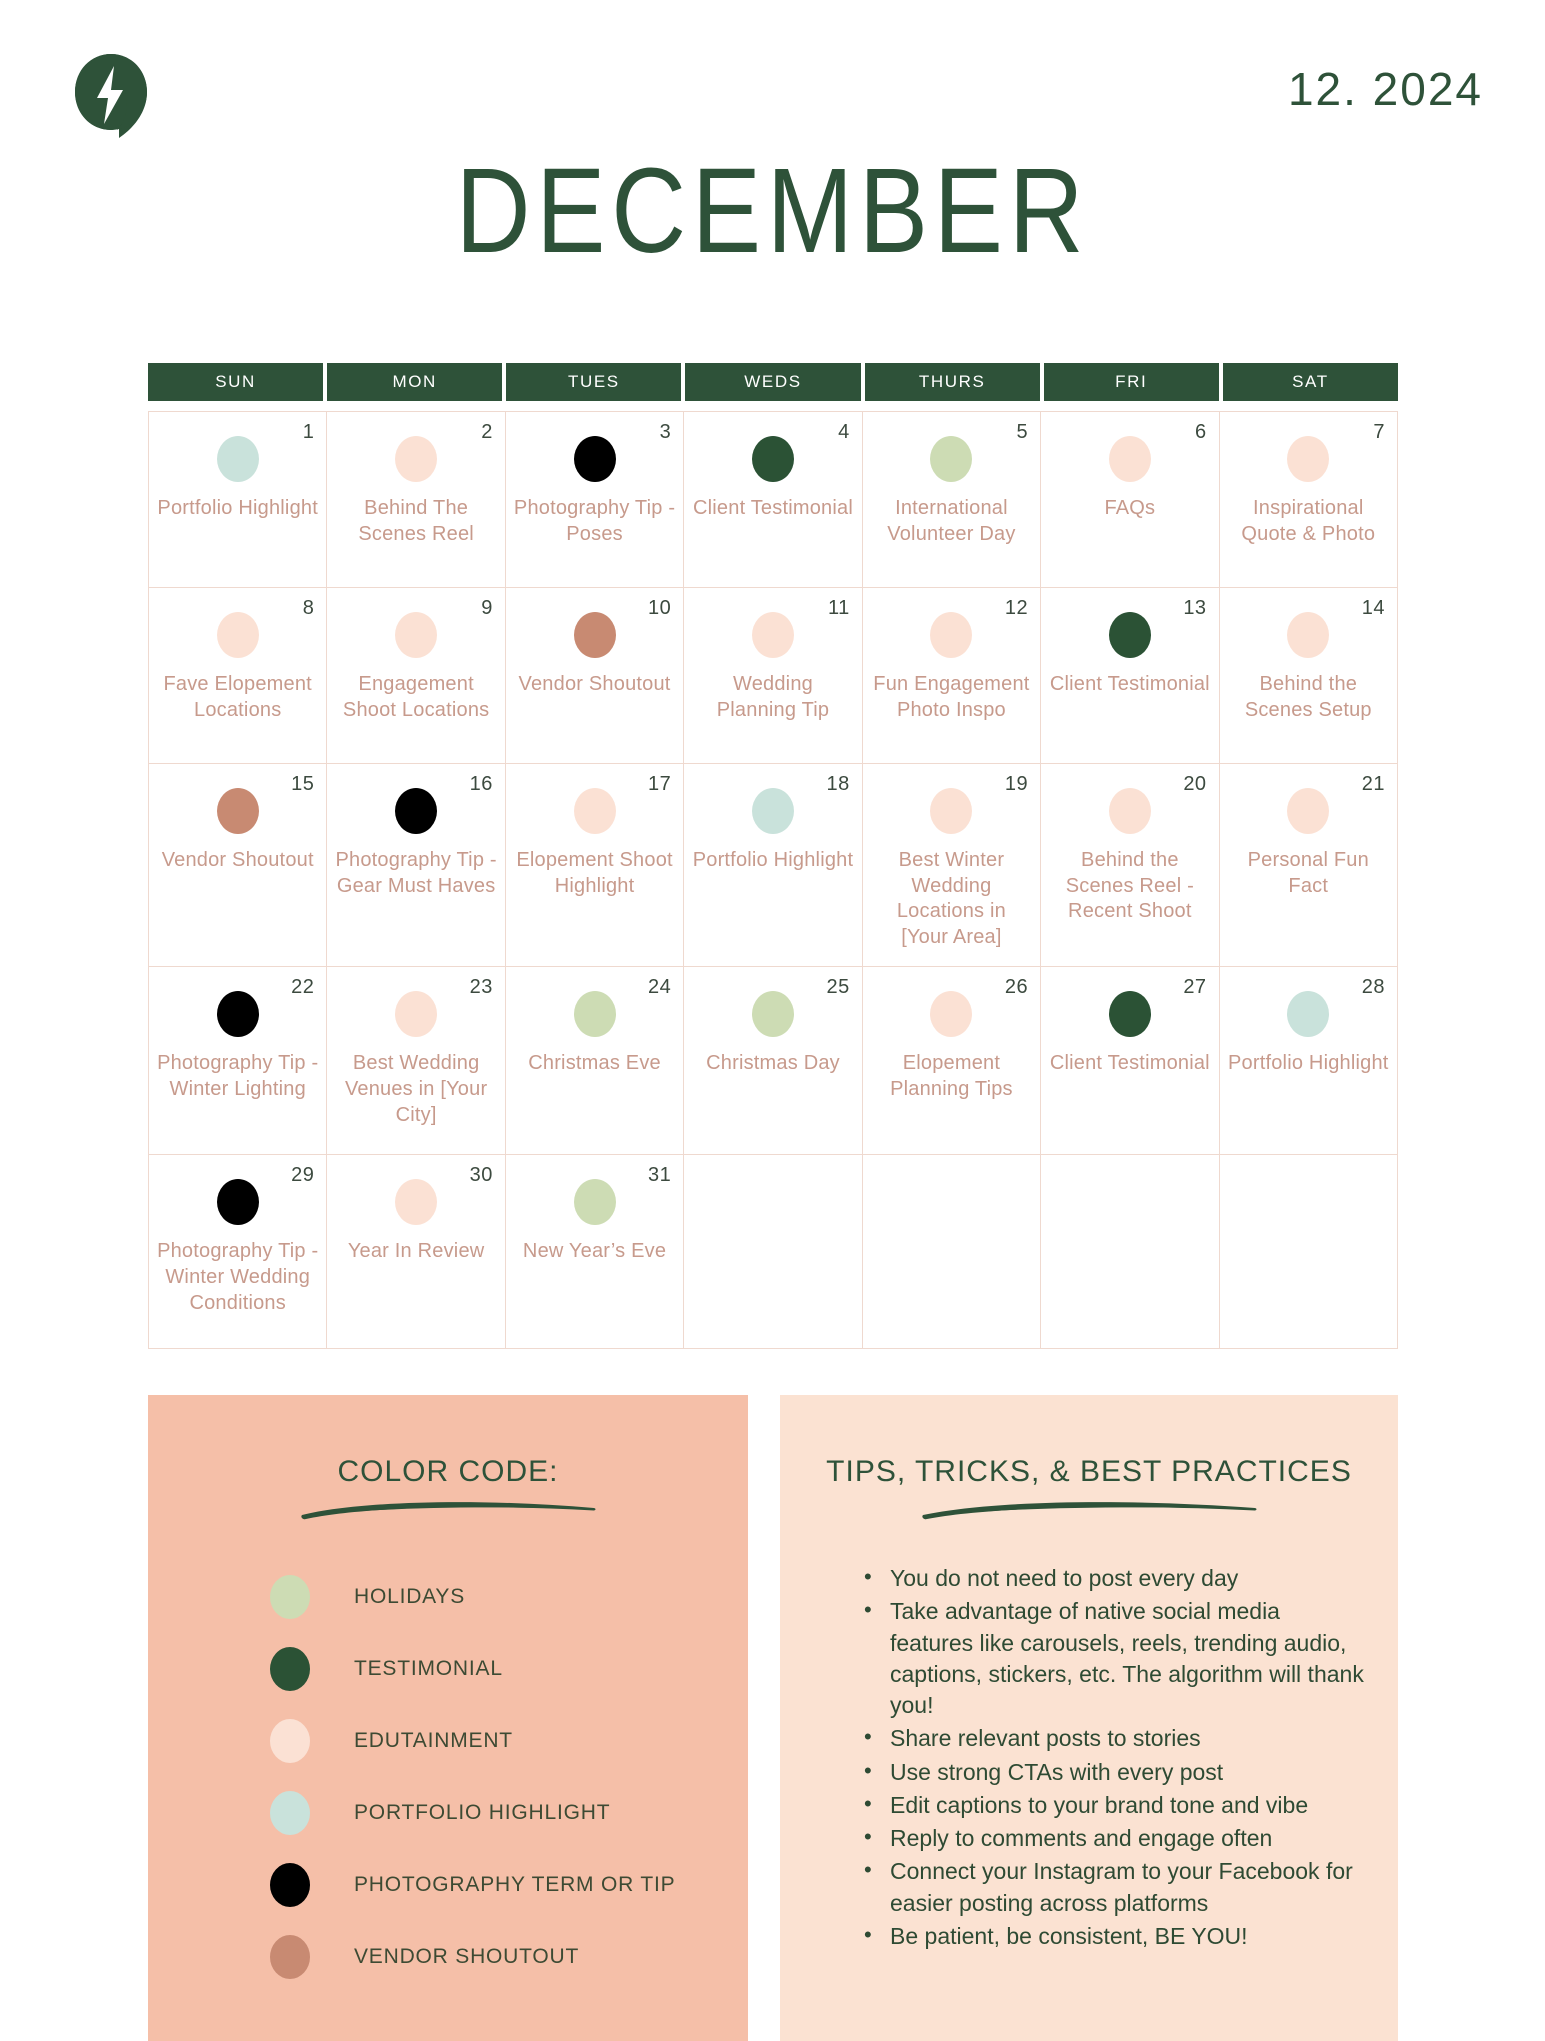 The width and height of the screenshot is (1545, 2041). I want to click on calendar-day-cell: 20 Behind the Scenes Reel - Recent Shoot, so click(1130, 866).